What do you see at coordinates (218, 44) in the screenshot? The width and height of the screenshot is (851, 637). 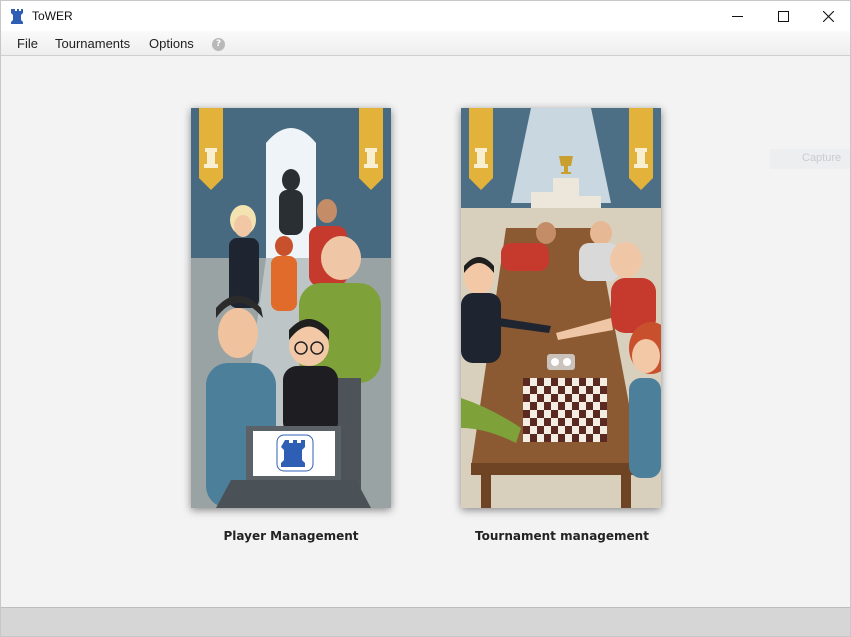 I see `help-icon: ?` at bounding box center [218, 44].